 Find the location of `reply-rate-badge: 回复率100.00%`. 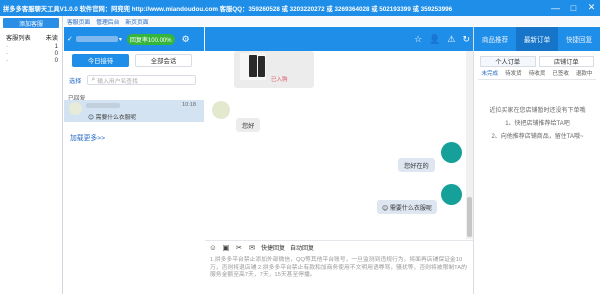

reply-rate-badge: 回复率100.00% is located at coordinates (150, 39).